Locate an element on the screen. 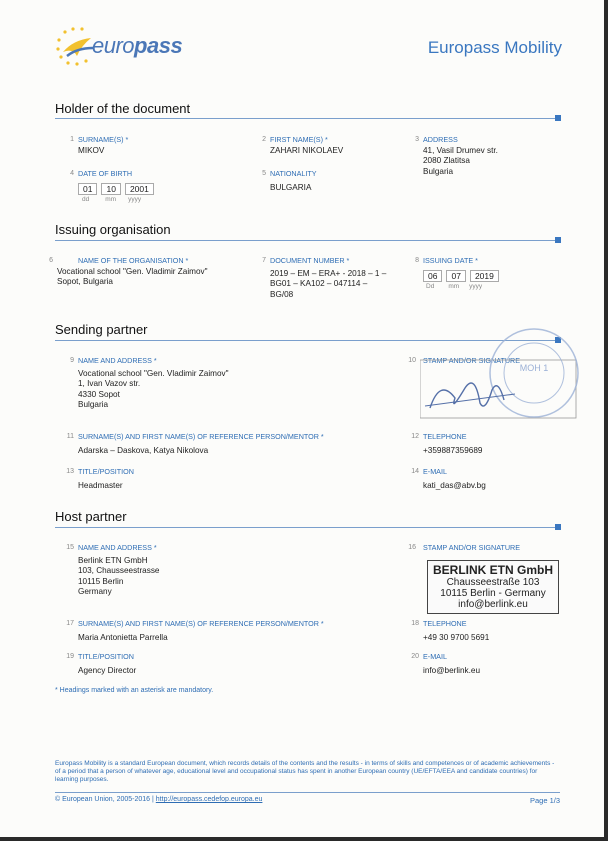  field-label: NAME OF THE ORGANISATION * is located at coordinates (133, 260).